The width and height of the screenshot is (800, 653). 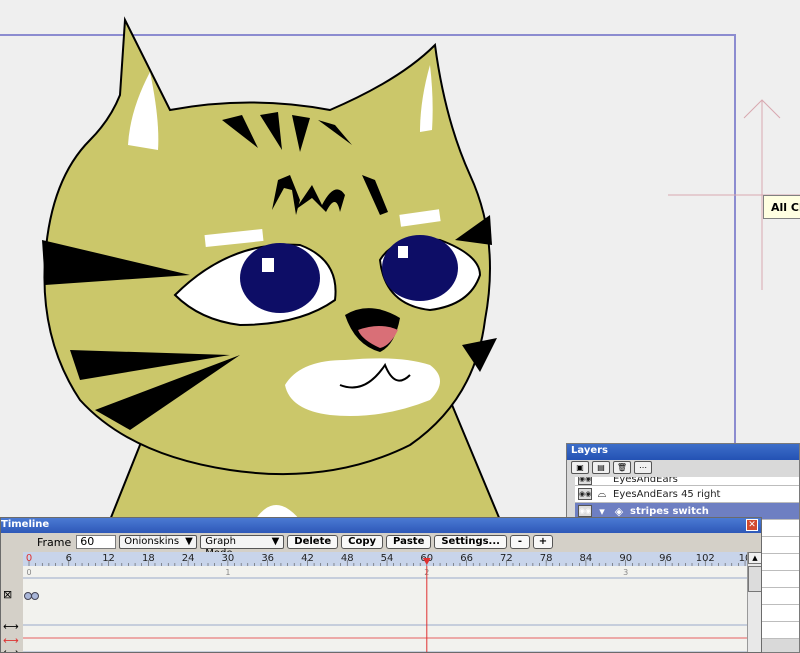 I want to click on graph-mode-dropdown: Graph Mode ▼, so click(x=242, y=547).